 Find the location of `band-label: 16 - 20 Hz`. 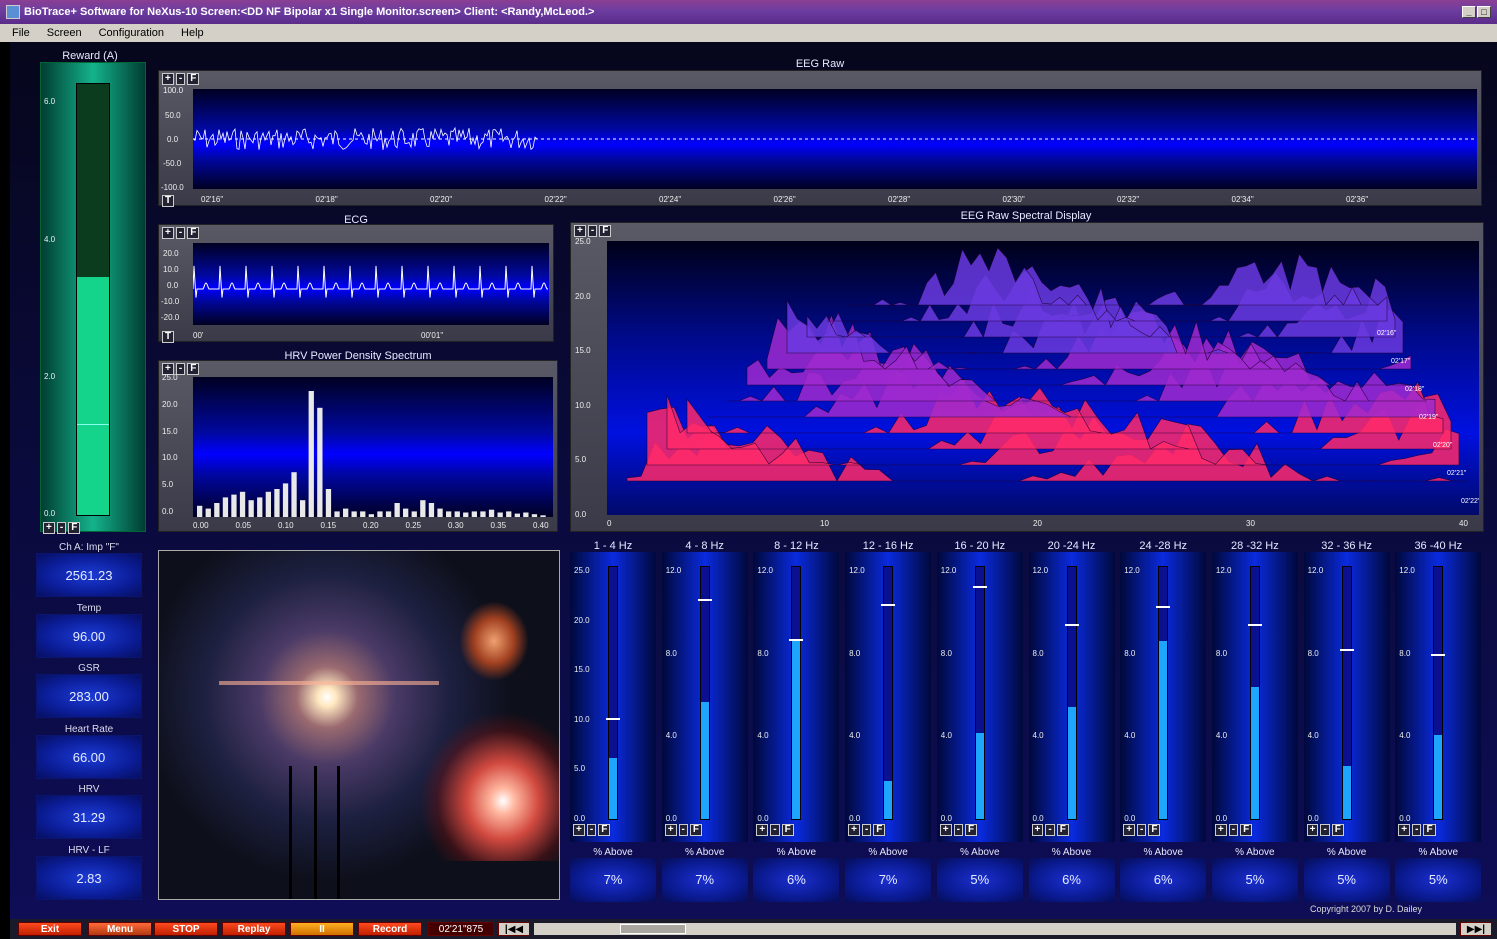

band-label: 16 - 20 Hz is located at coordinates (980, 546).